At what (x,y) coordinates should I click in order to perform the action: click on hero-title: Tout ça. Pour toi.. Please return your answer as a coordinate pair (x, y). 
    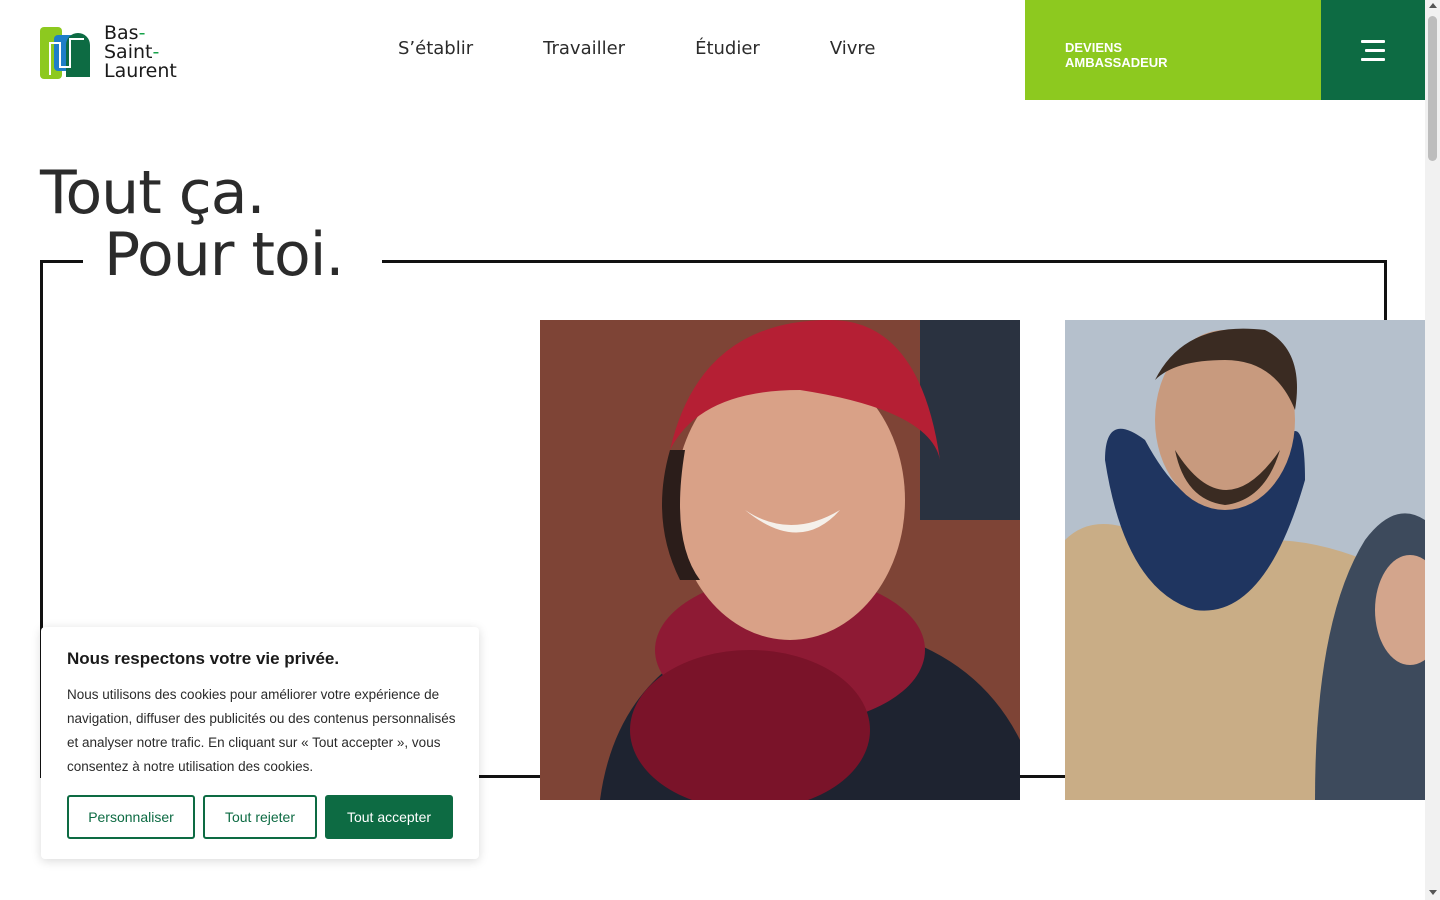
    Looking at the image, I should click on (192, 224).